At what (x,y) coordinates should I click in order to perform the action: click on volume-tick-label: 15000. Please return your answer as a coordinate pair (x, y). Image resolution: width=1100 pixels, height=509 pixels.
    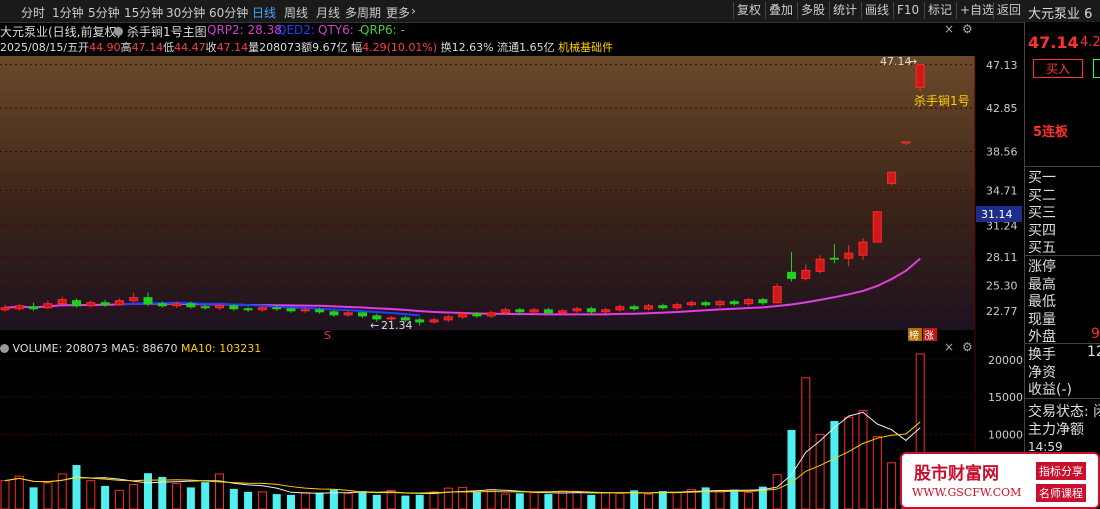
    Looking at the image, I should click on (1005, 397).